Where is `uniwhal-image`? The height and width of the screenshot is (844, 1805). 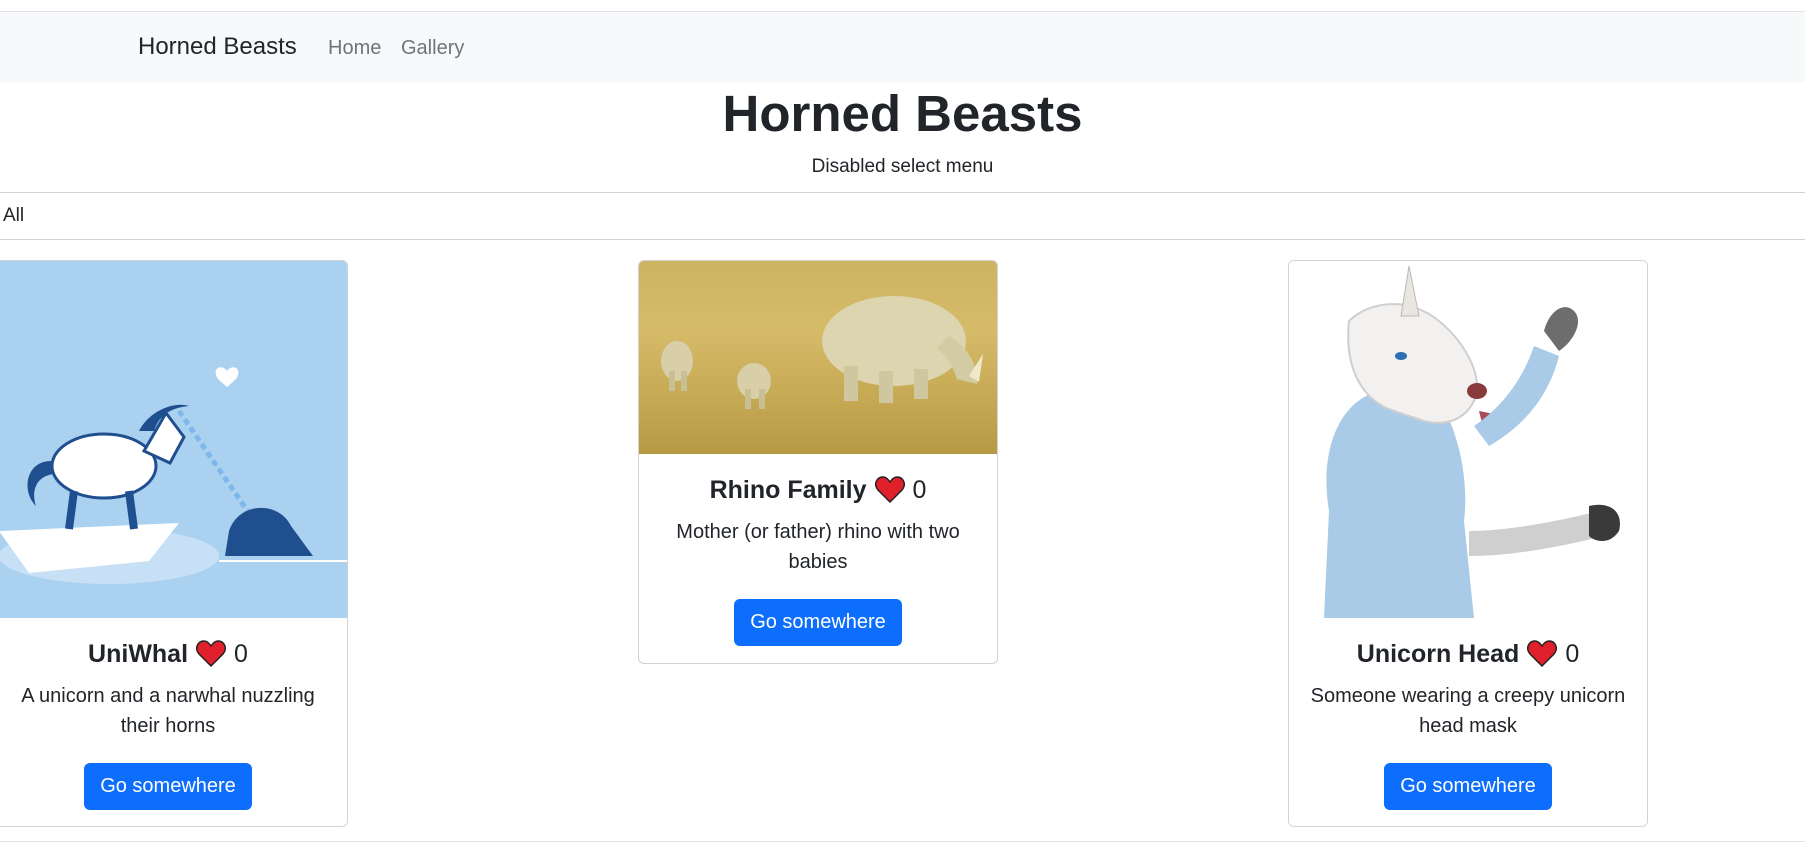
uniwhal-image is located at coordinates (173, 439).